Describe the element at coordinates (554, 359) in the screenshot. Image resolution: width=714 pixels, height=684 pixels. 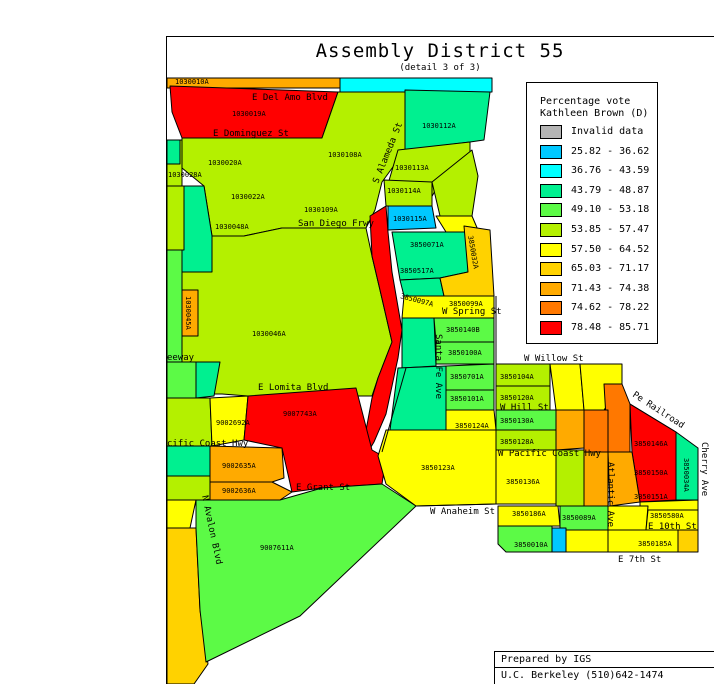
I see `street-label: W Willow St` at that location.